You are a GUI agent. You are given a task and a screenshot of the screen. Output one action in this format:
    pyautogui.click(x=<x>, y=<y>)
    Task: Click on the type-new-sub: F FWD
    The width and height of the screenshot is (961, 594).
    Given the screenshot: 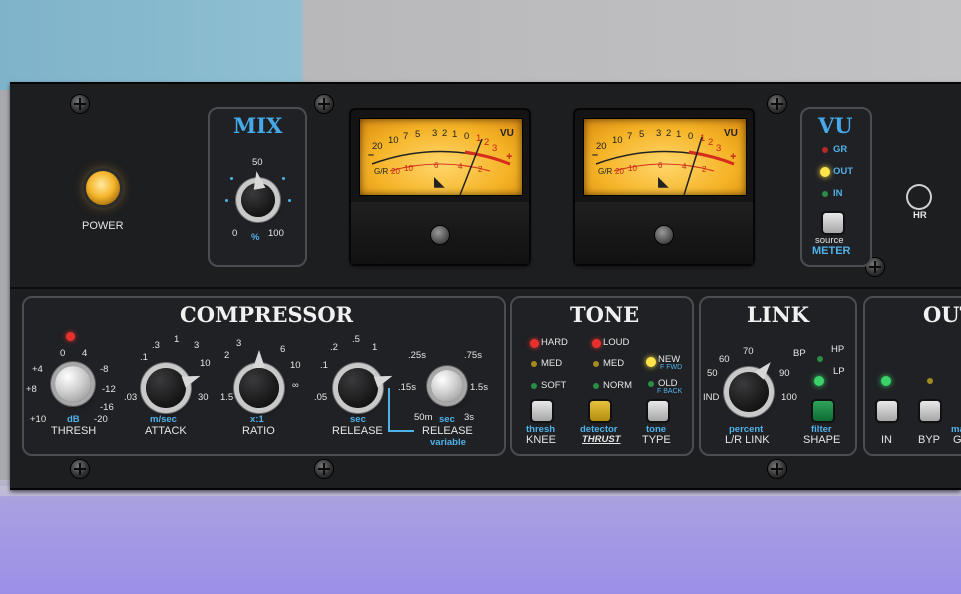 What is the action you would take?
    pyautogui.click(x=671, y=367)
    